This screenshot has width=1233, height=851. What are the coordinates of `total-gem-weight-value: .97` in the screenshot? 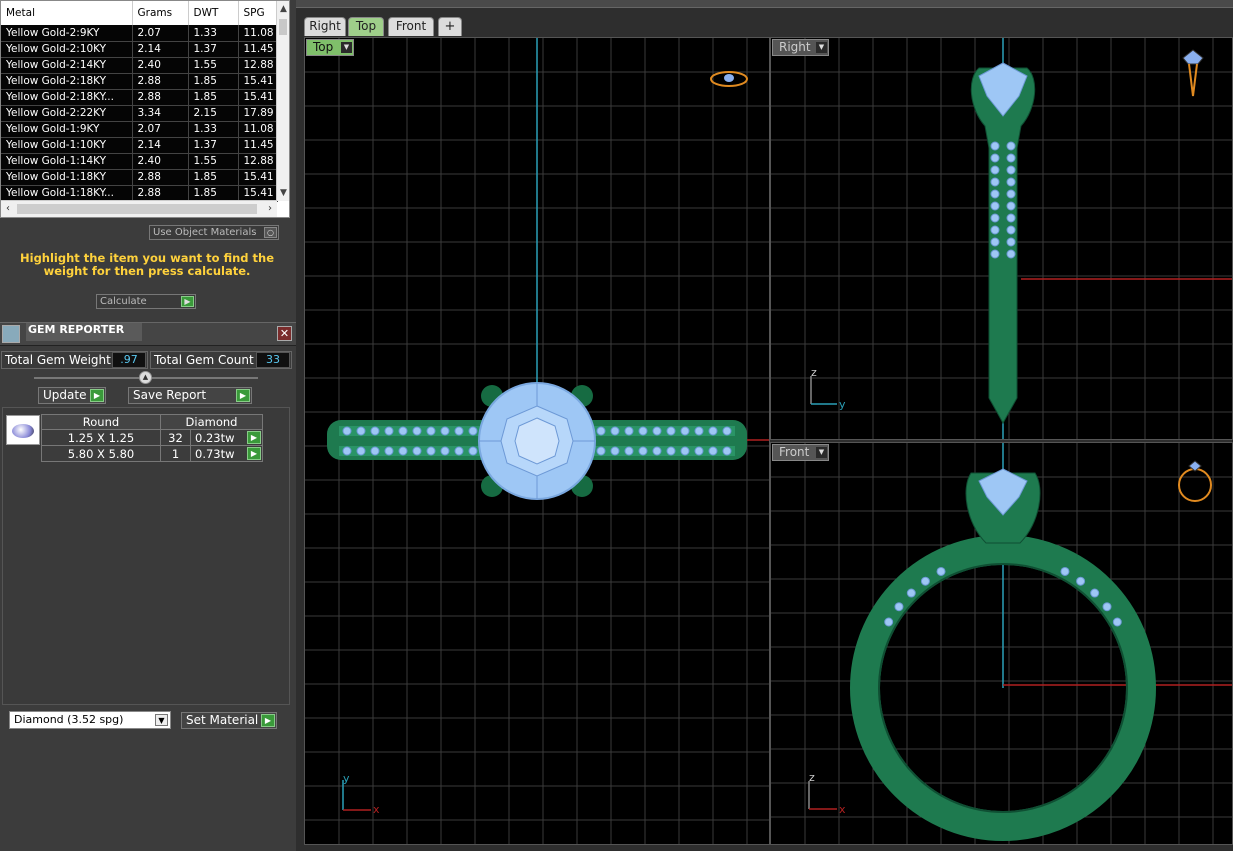 It's located at (129, 360).